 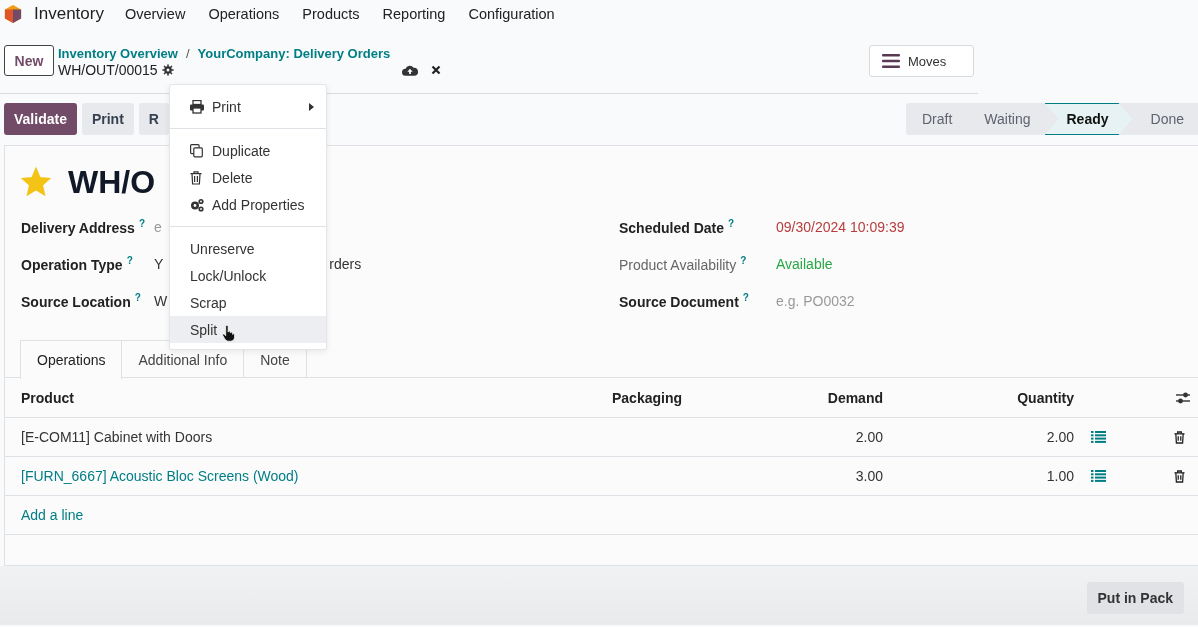 I want to click on column-header: Quantity, so click(x=983, y=397).